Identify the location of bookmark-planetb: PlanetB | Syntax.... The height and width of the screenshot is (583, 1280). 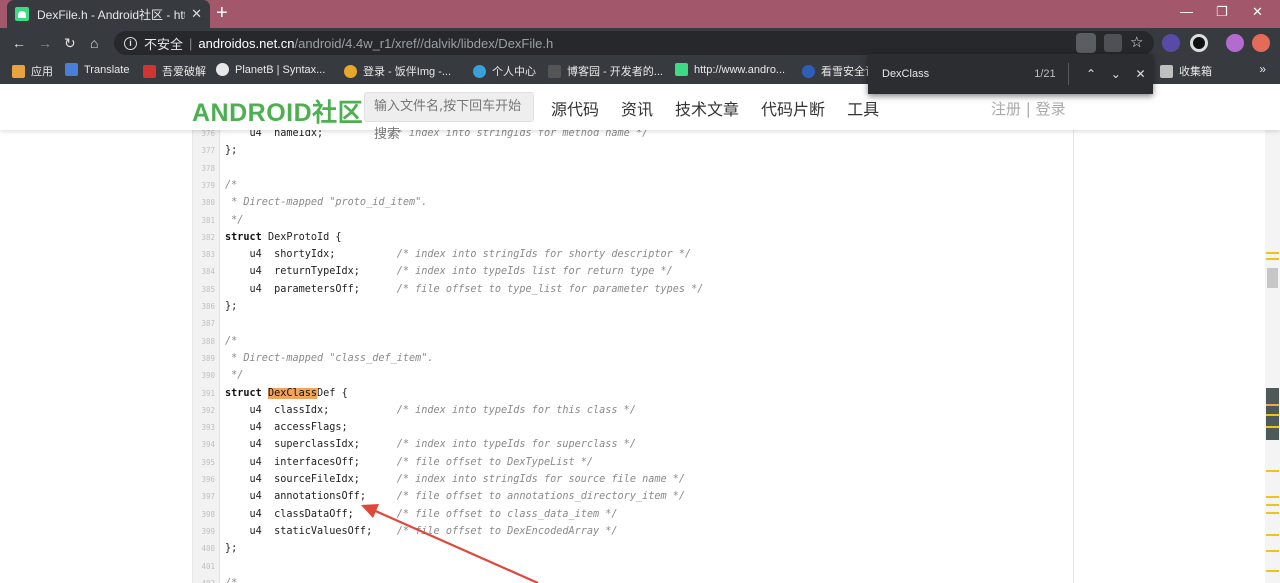
(270, 69).